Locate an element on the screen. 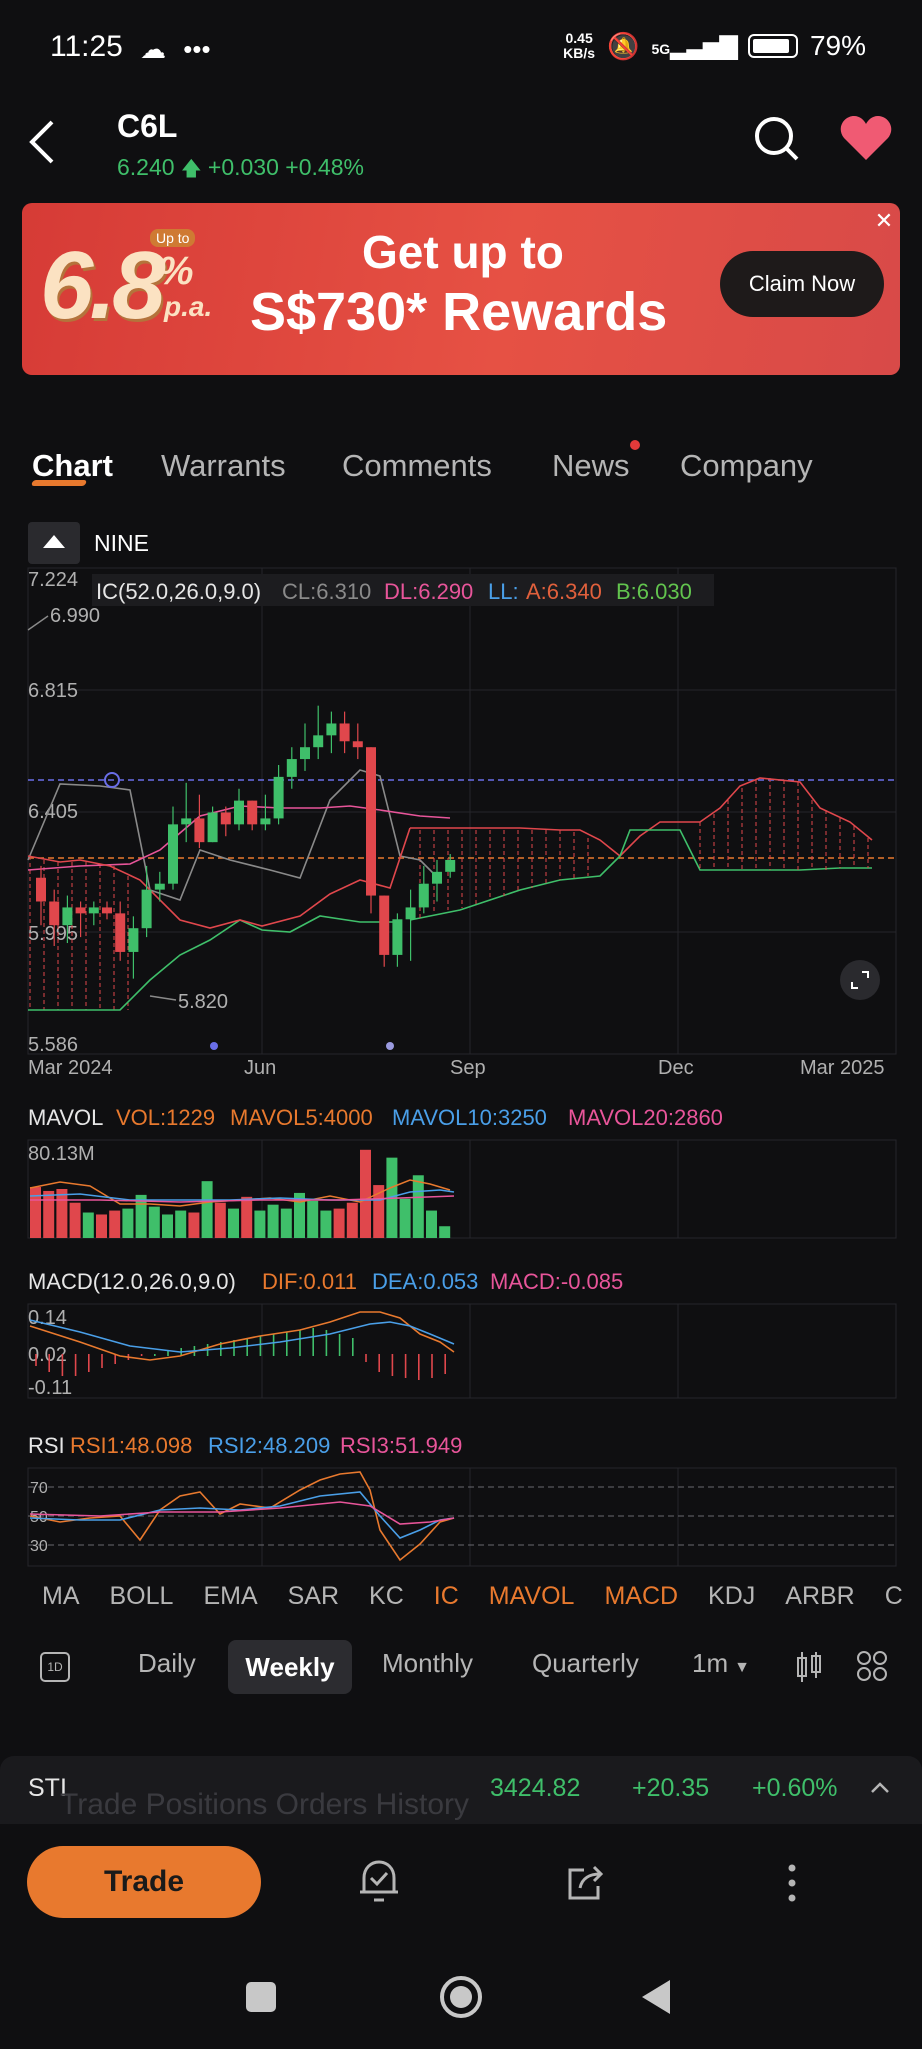 The image size is (922, 2049). macd-histogram is located at coordinates (241, 1354).